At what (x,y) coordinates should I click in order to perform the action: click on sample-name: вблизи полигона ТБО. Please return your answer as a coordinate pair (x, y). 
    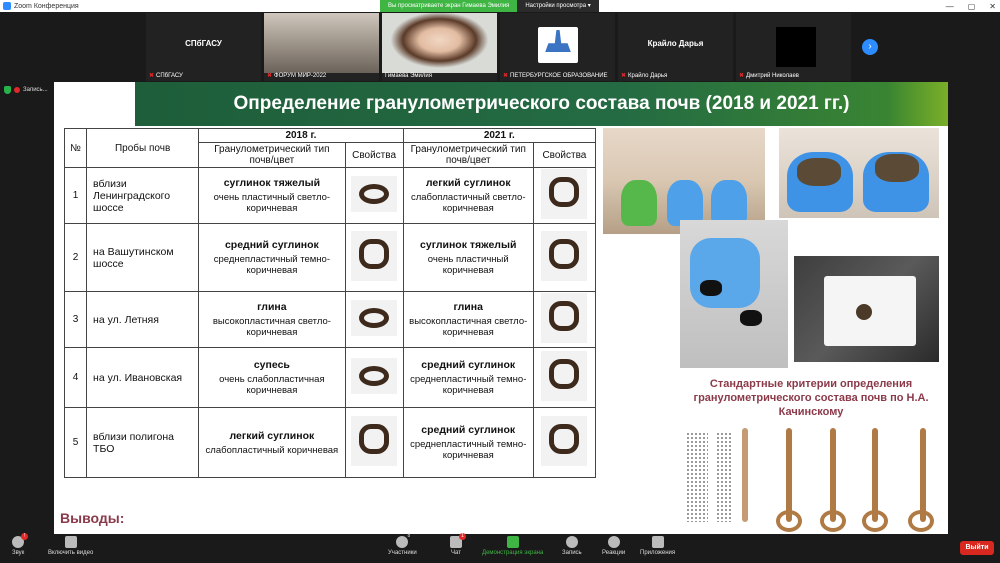
    Looking at the image, I should click on (143, 442).